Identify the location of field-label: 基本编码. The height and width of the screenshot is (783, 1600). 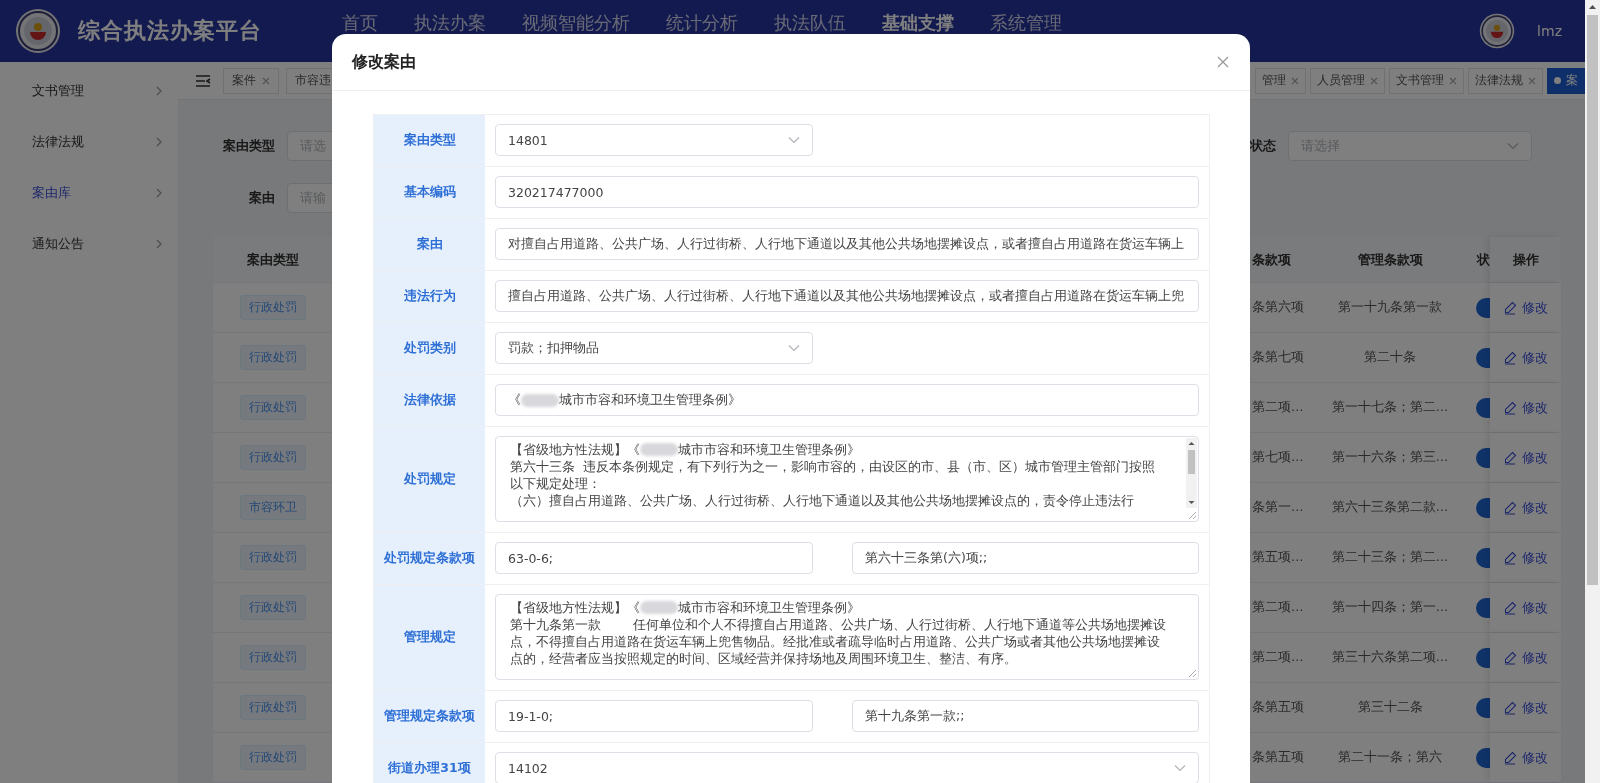
(429, 192).